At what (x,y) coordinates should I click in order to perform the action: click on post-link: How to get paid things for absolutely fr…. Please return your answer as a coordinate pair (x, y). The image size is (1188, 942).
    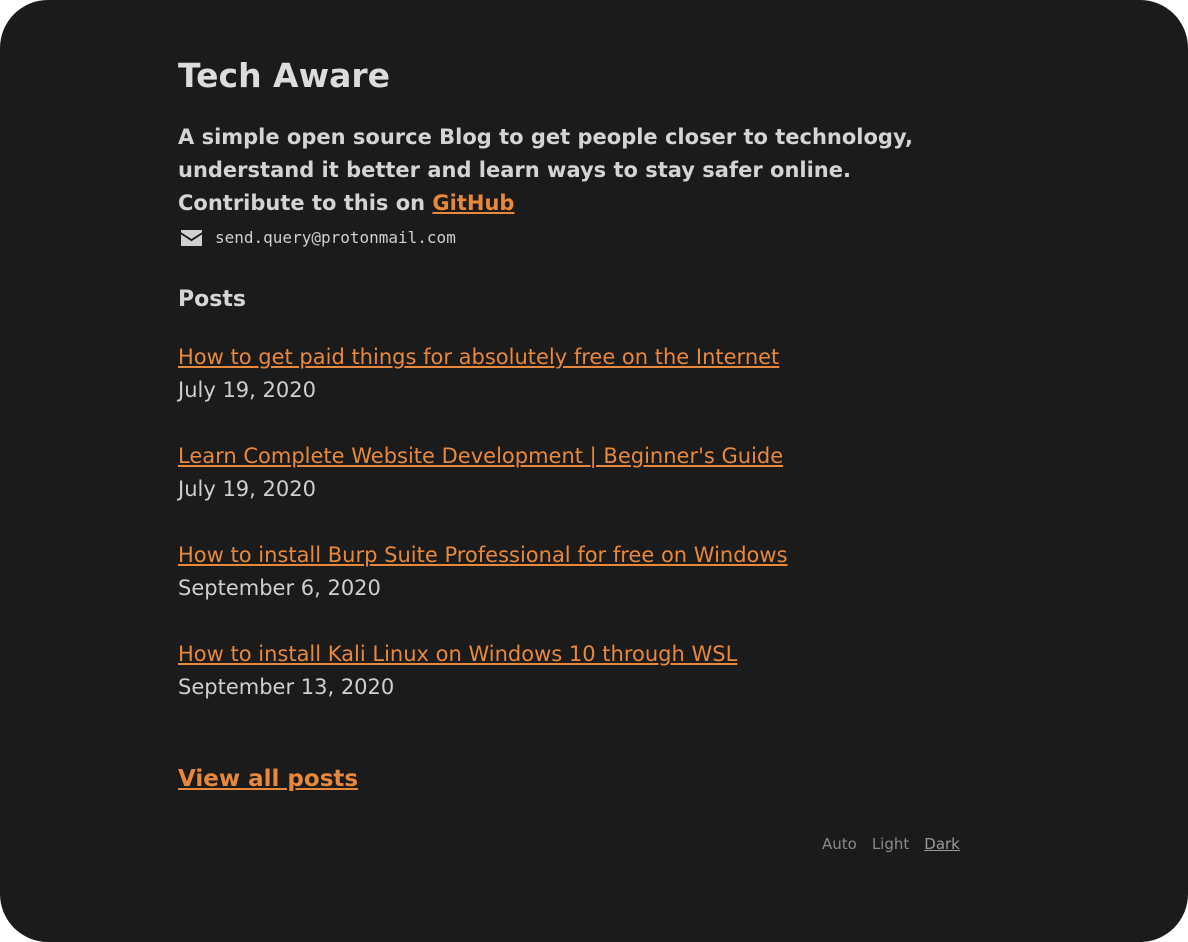
    Looking at the image, I should click on (478, 357).